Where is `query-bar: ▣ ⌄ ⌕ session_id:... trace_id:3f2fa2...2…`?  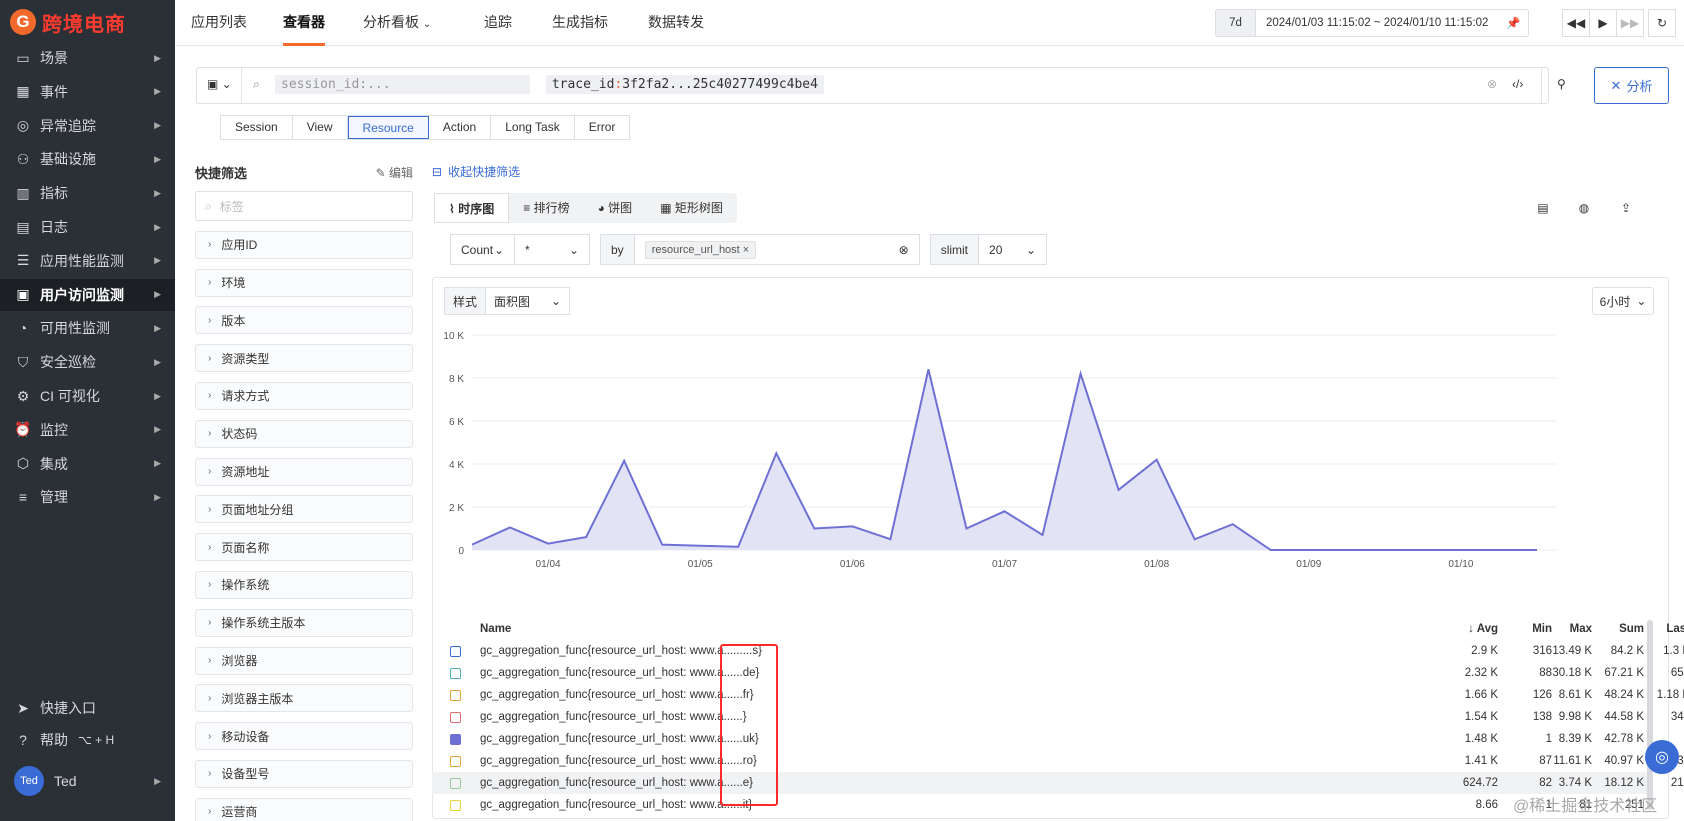 query-bar: ▣ ⌄ ⌕ session_id:... trace_id:3f2fa2...2… is located at coordinates (881, 85).